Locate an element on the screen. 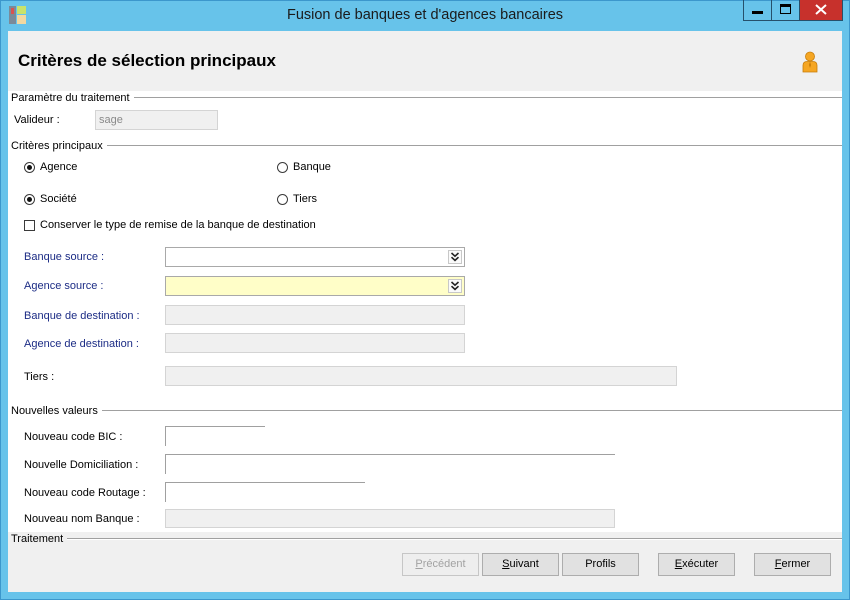 The image size is (850, 600). valideur-label: Valideur : is located at coordinates (37, 120).